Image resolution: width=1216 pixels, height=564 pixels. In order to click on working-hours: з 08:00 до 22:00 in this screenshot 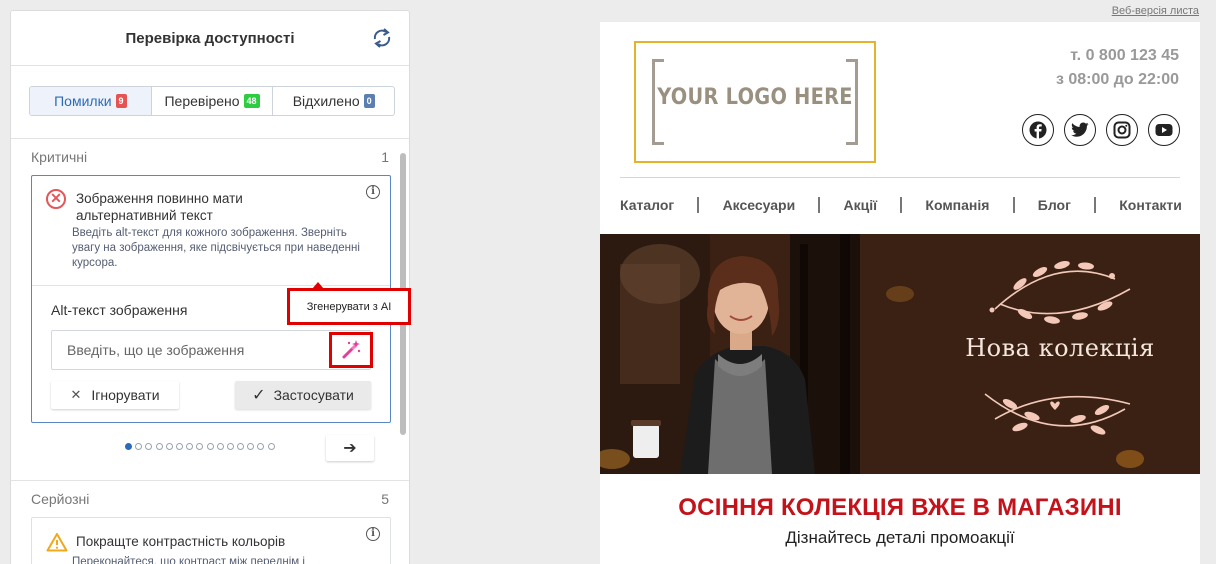, I will do `click(1117, 79)`.